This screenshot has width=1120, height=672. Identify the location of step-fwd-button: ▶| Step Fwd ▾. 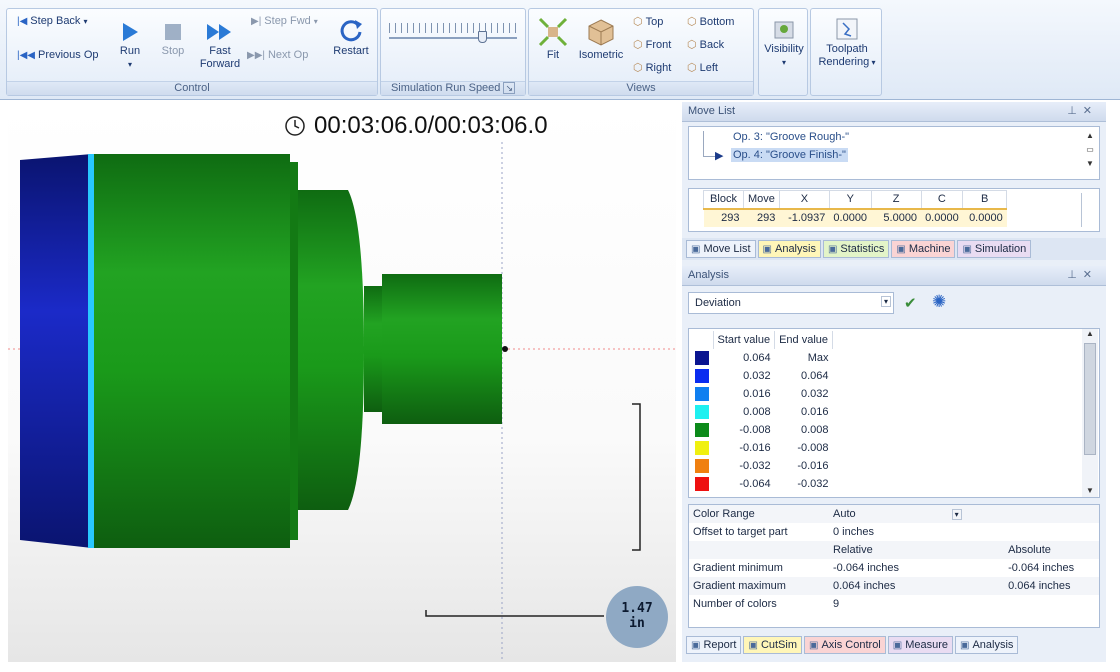
(284, 21).